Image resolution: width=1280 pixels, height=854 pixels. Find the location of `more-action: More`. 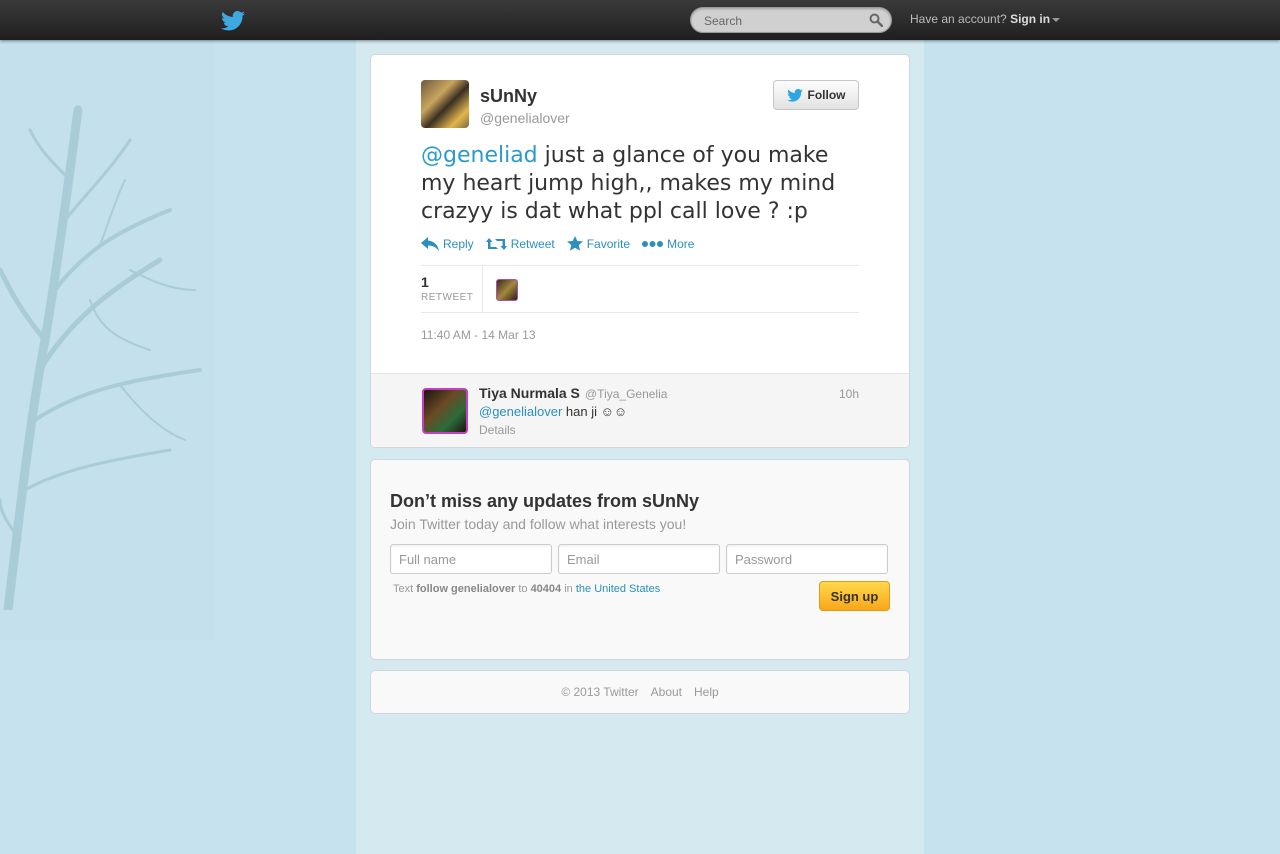

more-action: More is located at coordinates (668, 243).